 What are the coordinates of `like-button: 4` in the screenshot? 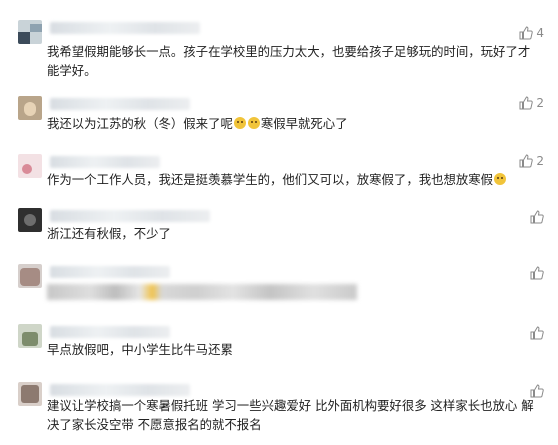 It's located at (531, 33).